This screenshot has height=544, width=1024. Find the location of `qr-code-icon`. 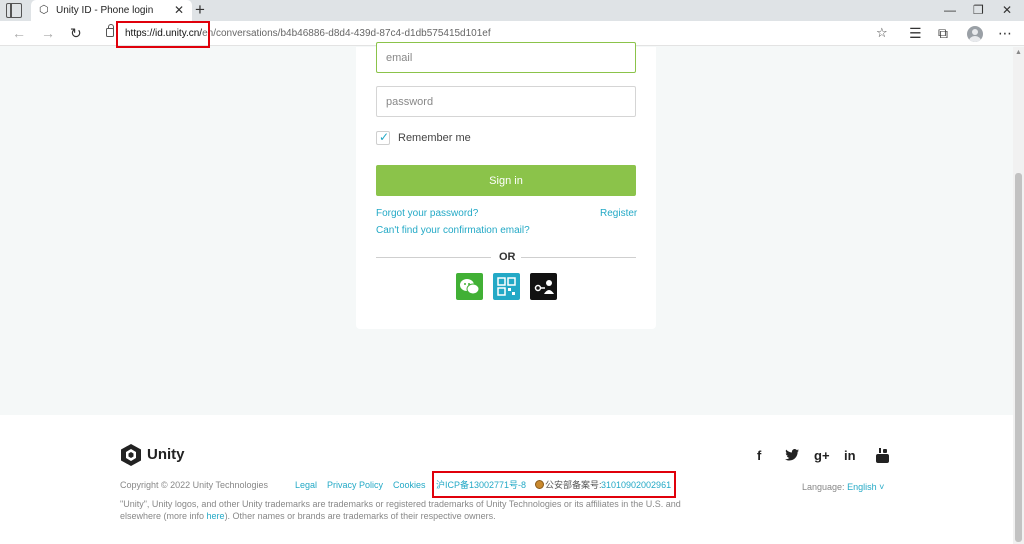

qr-code-icon is located at coordinates (506, 286).